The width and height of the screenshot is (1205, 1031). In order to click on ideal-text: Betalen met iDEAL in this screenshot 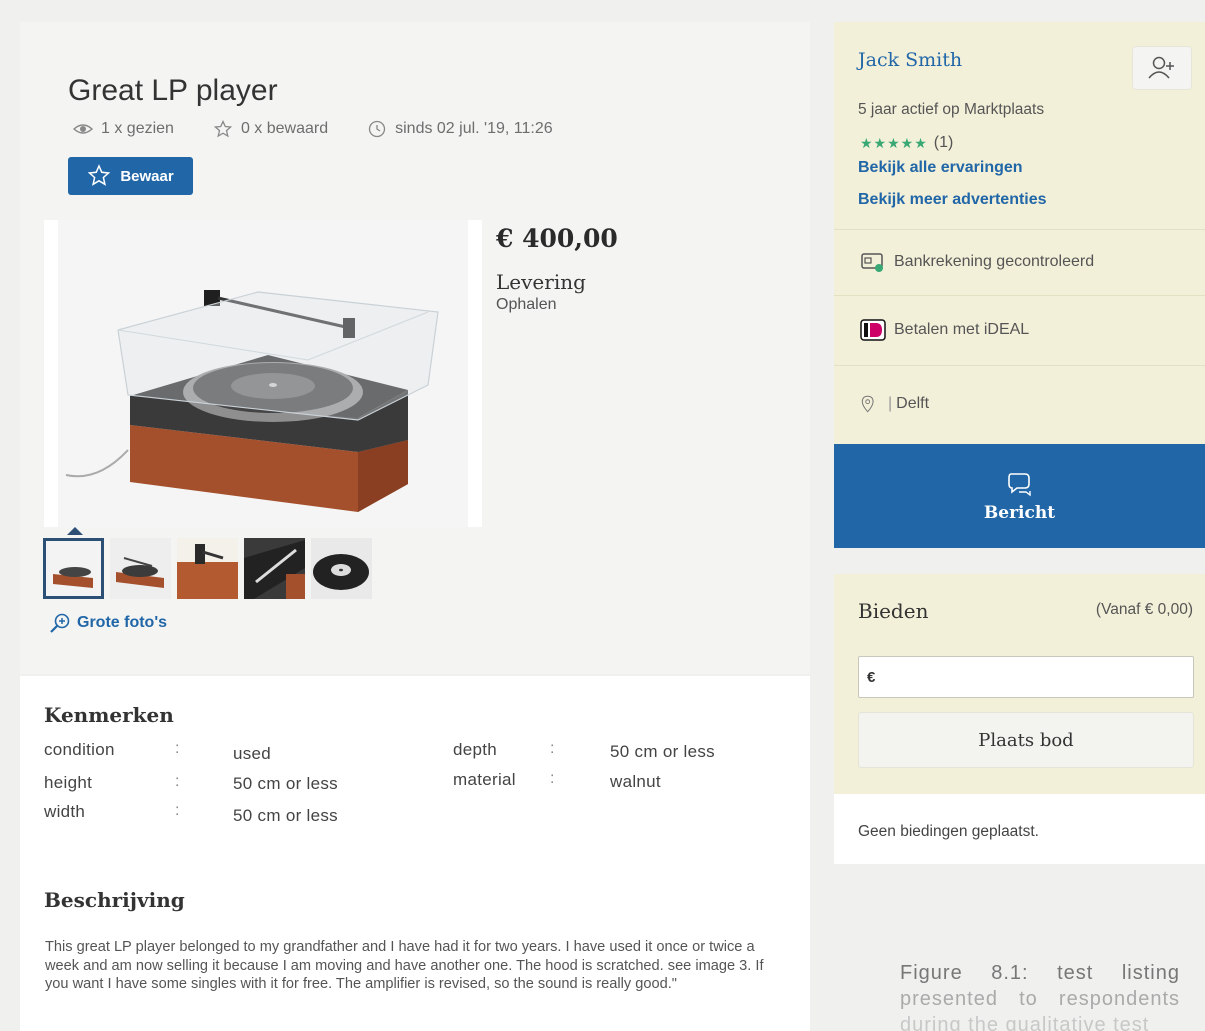, I will do `click(962, 329)`.